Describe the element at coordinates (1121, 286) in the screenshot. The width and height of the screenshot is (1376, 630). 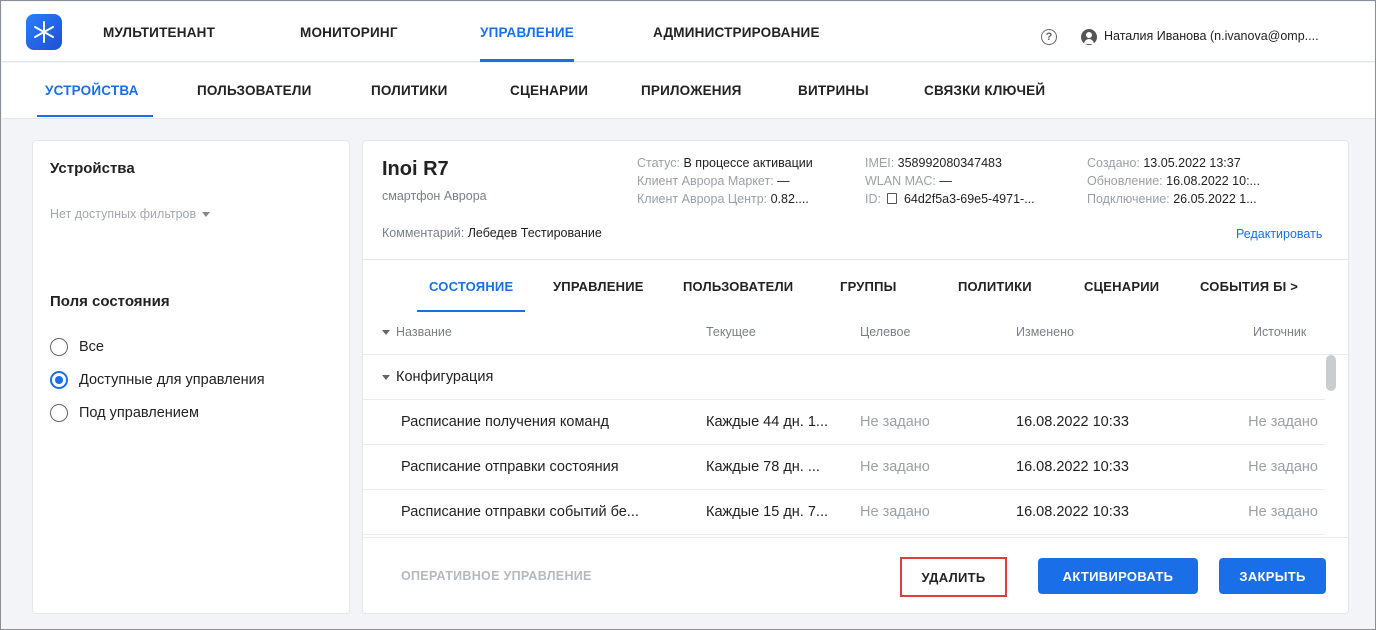
I see `tab-scenarios: СЦЕНАРИИ` at that location.